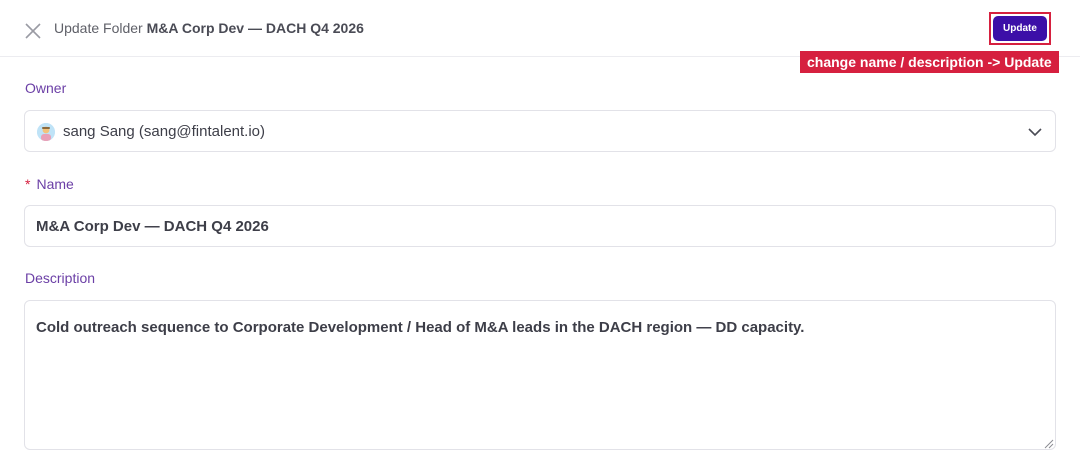  Describe the element at coordinates (46, 88) in the screenshot. I see `owner-label: Owner` at that location.